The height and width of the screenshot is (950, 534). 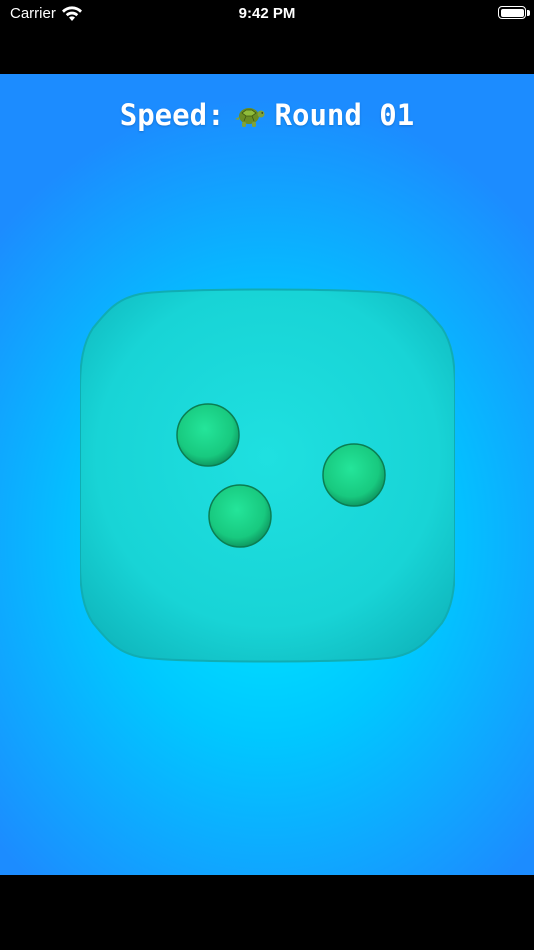 I want to click on battery-tip, so click(x=528, y=13).